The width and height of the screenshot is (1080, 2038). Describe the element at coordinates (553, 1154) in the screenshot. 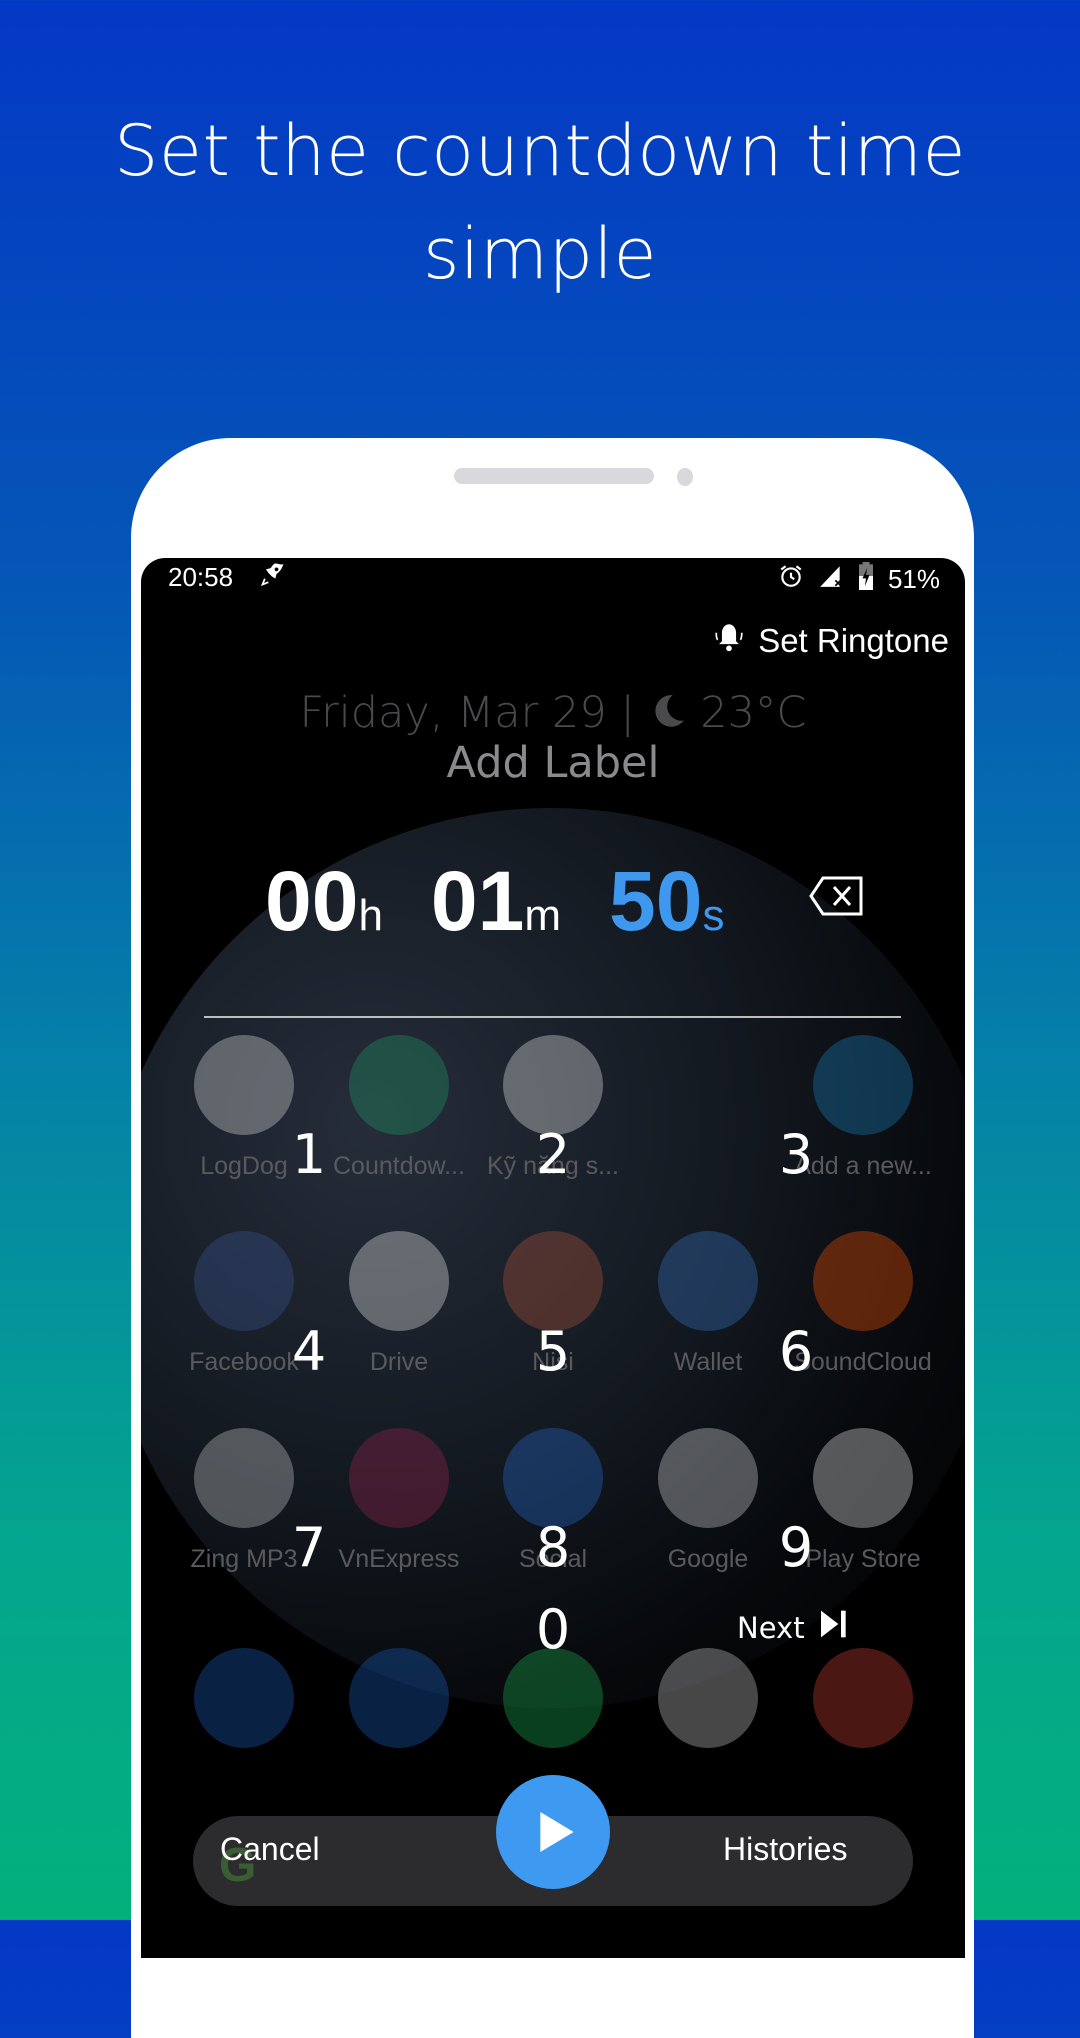

I see `key-2: 2` at that location.